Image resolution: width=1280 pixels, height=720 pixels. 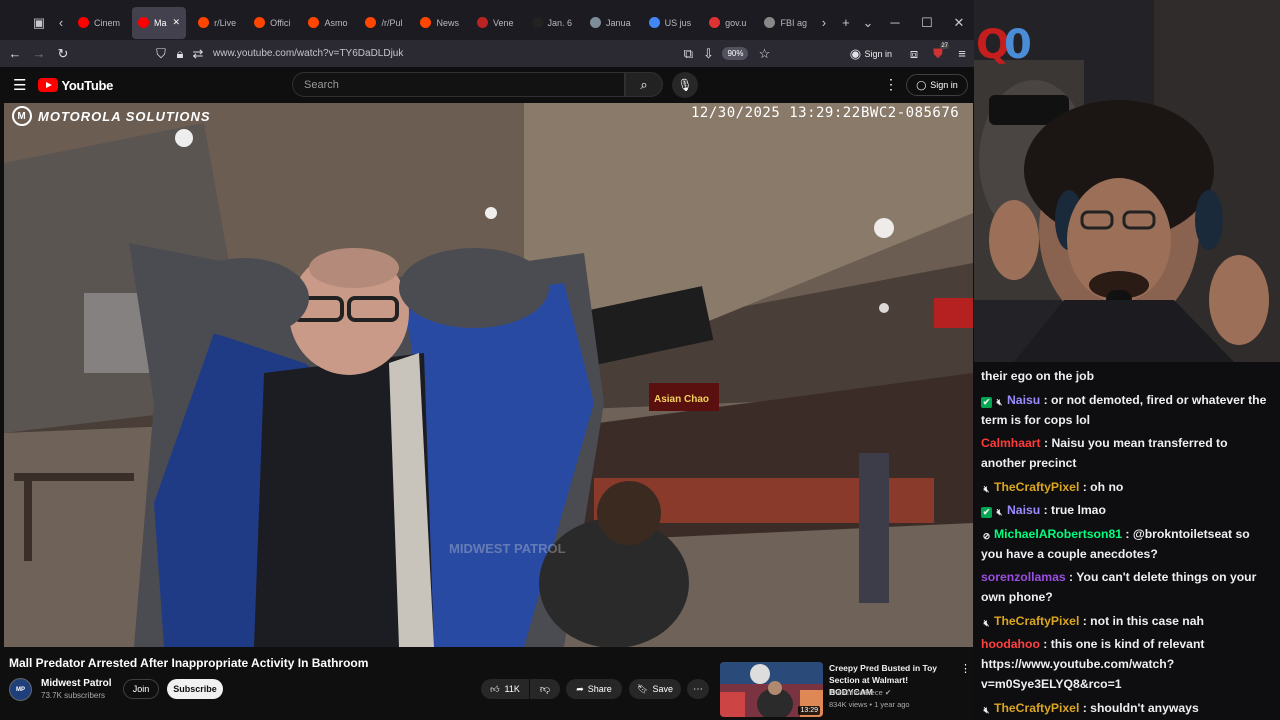 I want to click on new-tab-icon: +, so click(x=846, y=23).